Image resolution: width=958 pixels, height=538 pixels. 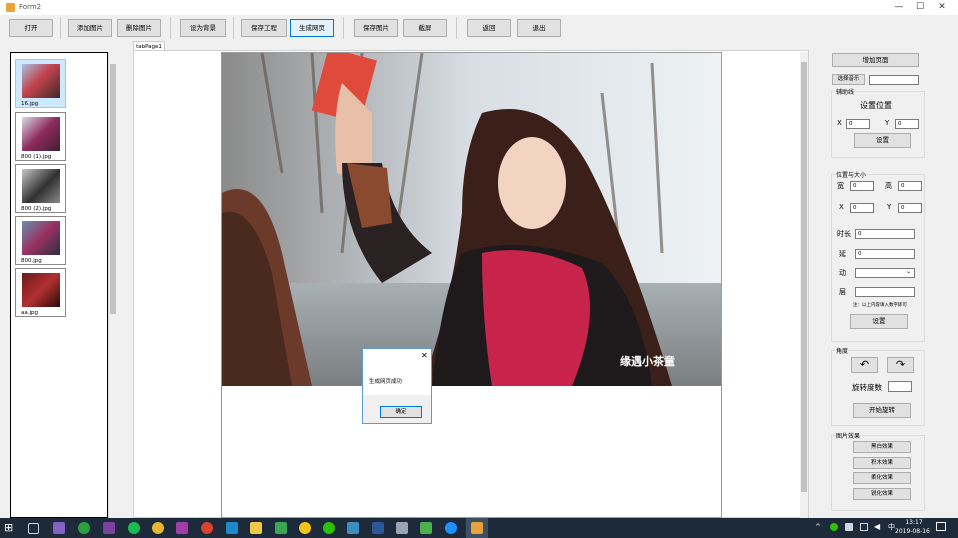 What do you see at coordinates (29, 313) in the screenshot?
I see `thumbnail-label: aa.jpg` at bounding box center [29, 313].